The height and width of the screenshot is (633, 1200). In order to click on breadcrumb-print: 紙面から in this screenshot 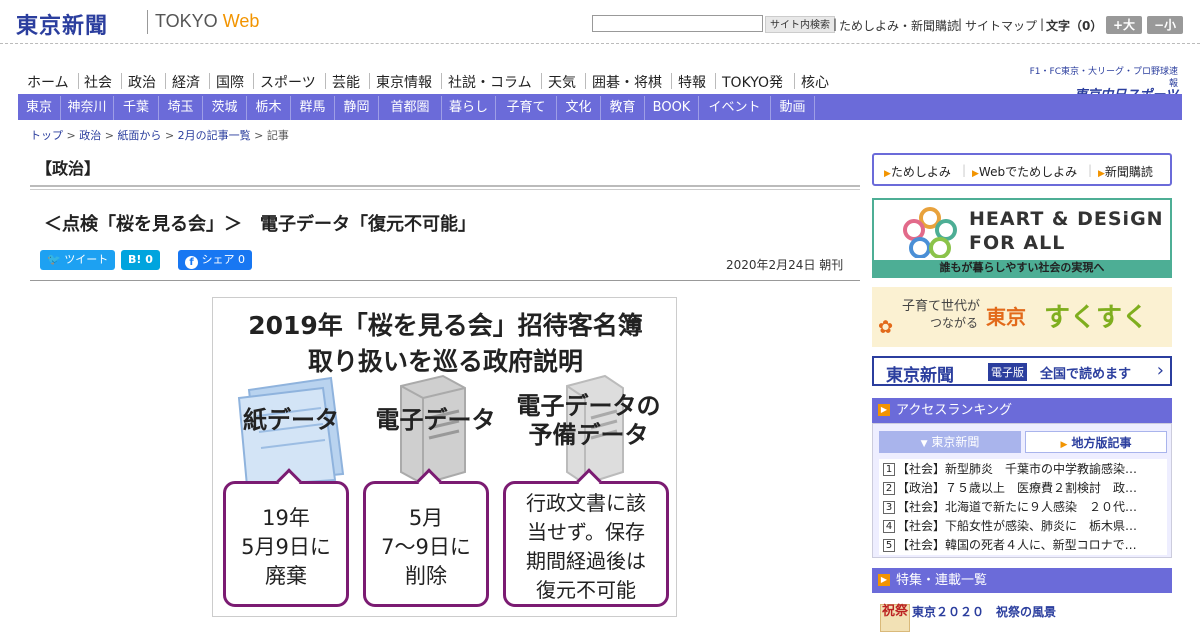, I will do `click(139, 135)`.